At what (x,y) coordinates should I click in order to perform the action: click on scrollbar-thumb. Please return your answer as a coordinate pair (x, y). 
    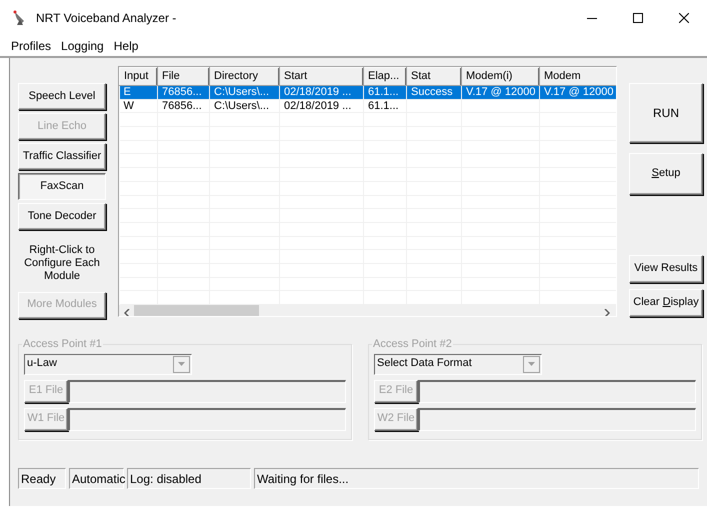
    Looking at the image, I should click on (196, 310).